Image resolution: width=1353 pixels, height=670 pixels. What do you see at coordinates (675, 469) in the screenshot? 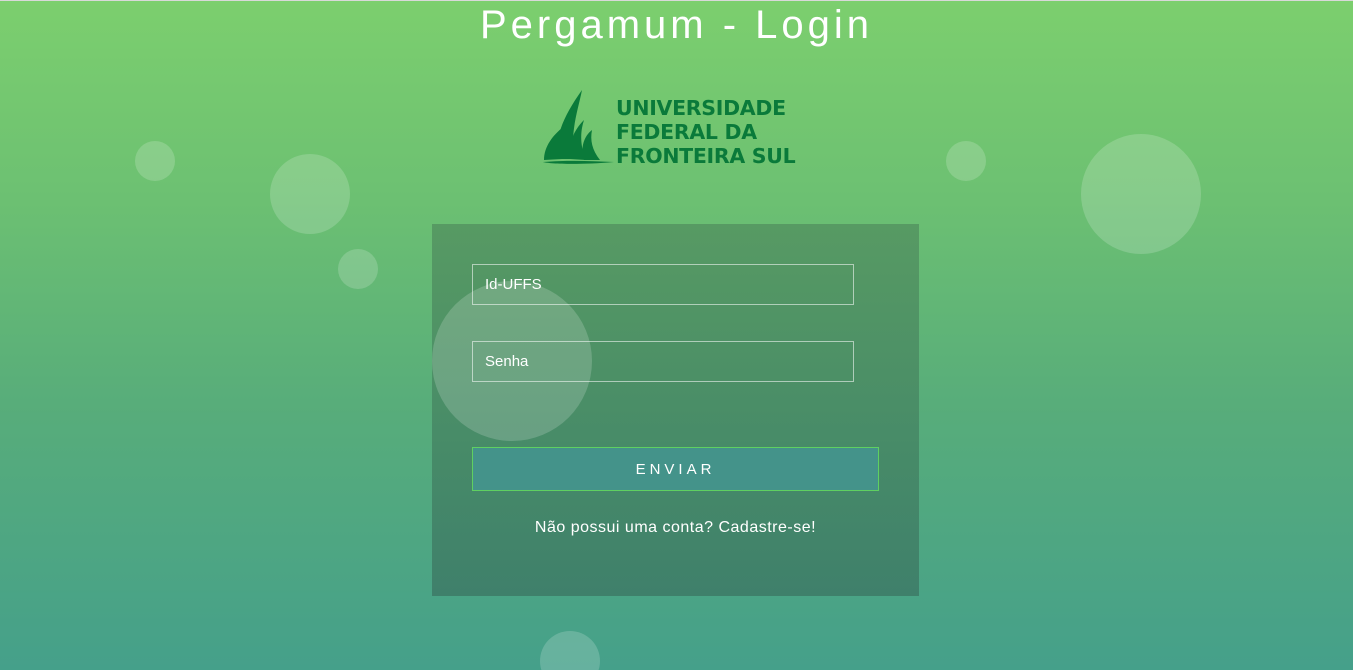
I see `submit-button: ENVIAR` at bounding box center [675, 469].